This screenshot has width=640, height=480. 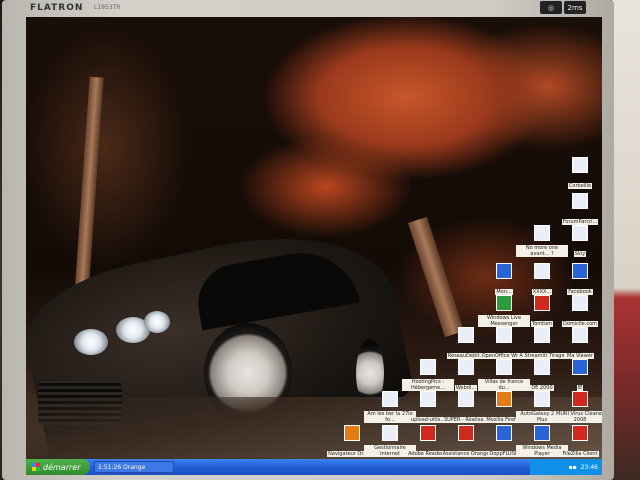 What do you see at coordinates (580, 367) in the screenshot?
I see `internet-explorer-icon` at bounding box center [580, 367].